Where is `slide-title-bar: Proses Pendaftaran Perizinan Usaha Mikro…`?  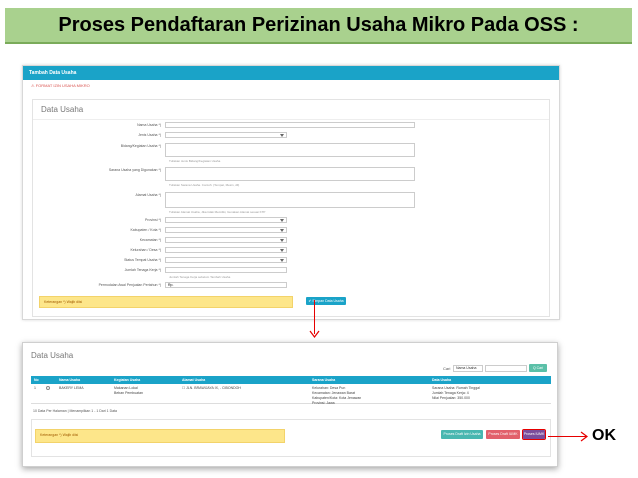
slide-title-bar: Proses Pendaftaran Perizinan Usaha Mikro… is located at coordinates (318, 26).